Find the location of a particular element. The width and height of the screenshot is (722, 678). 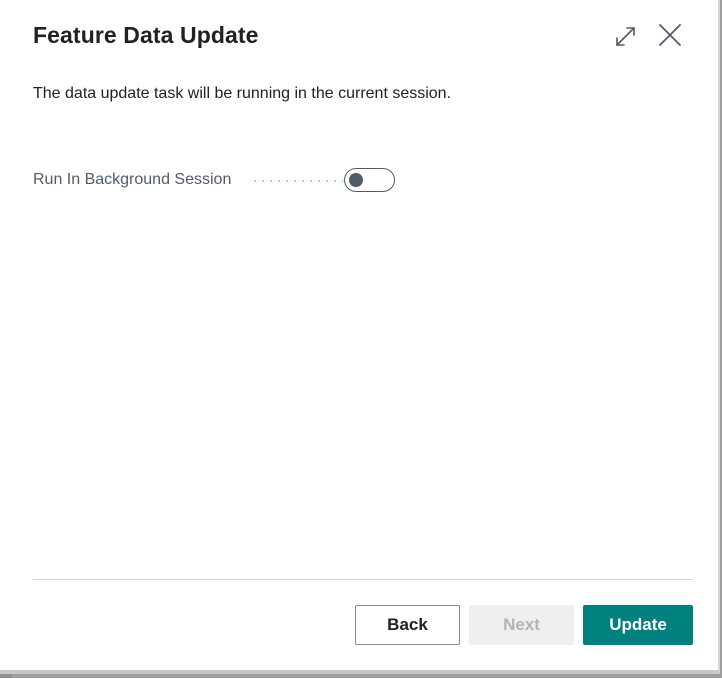

close-button is located at coordinates (670, 35).